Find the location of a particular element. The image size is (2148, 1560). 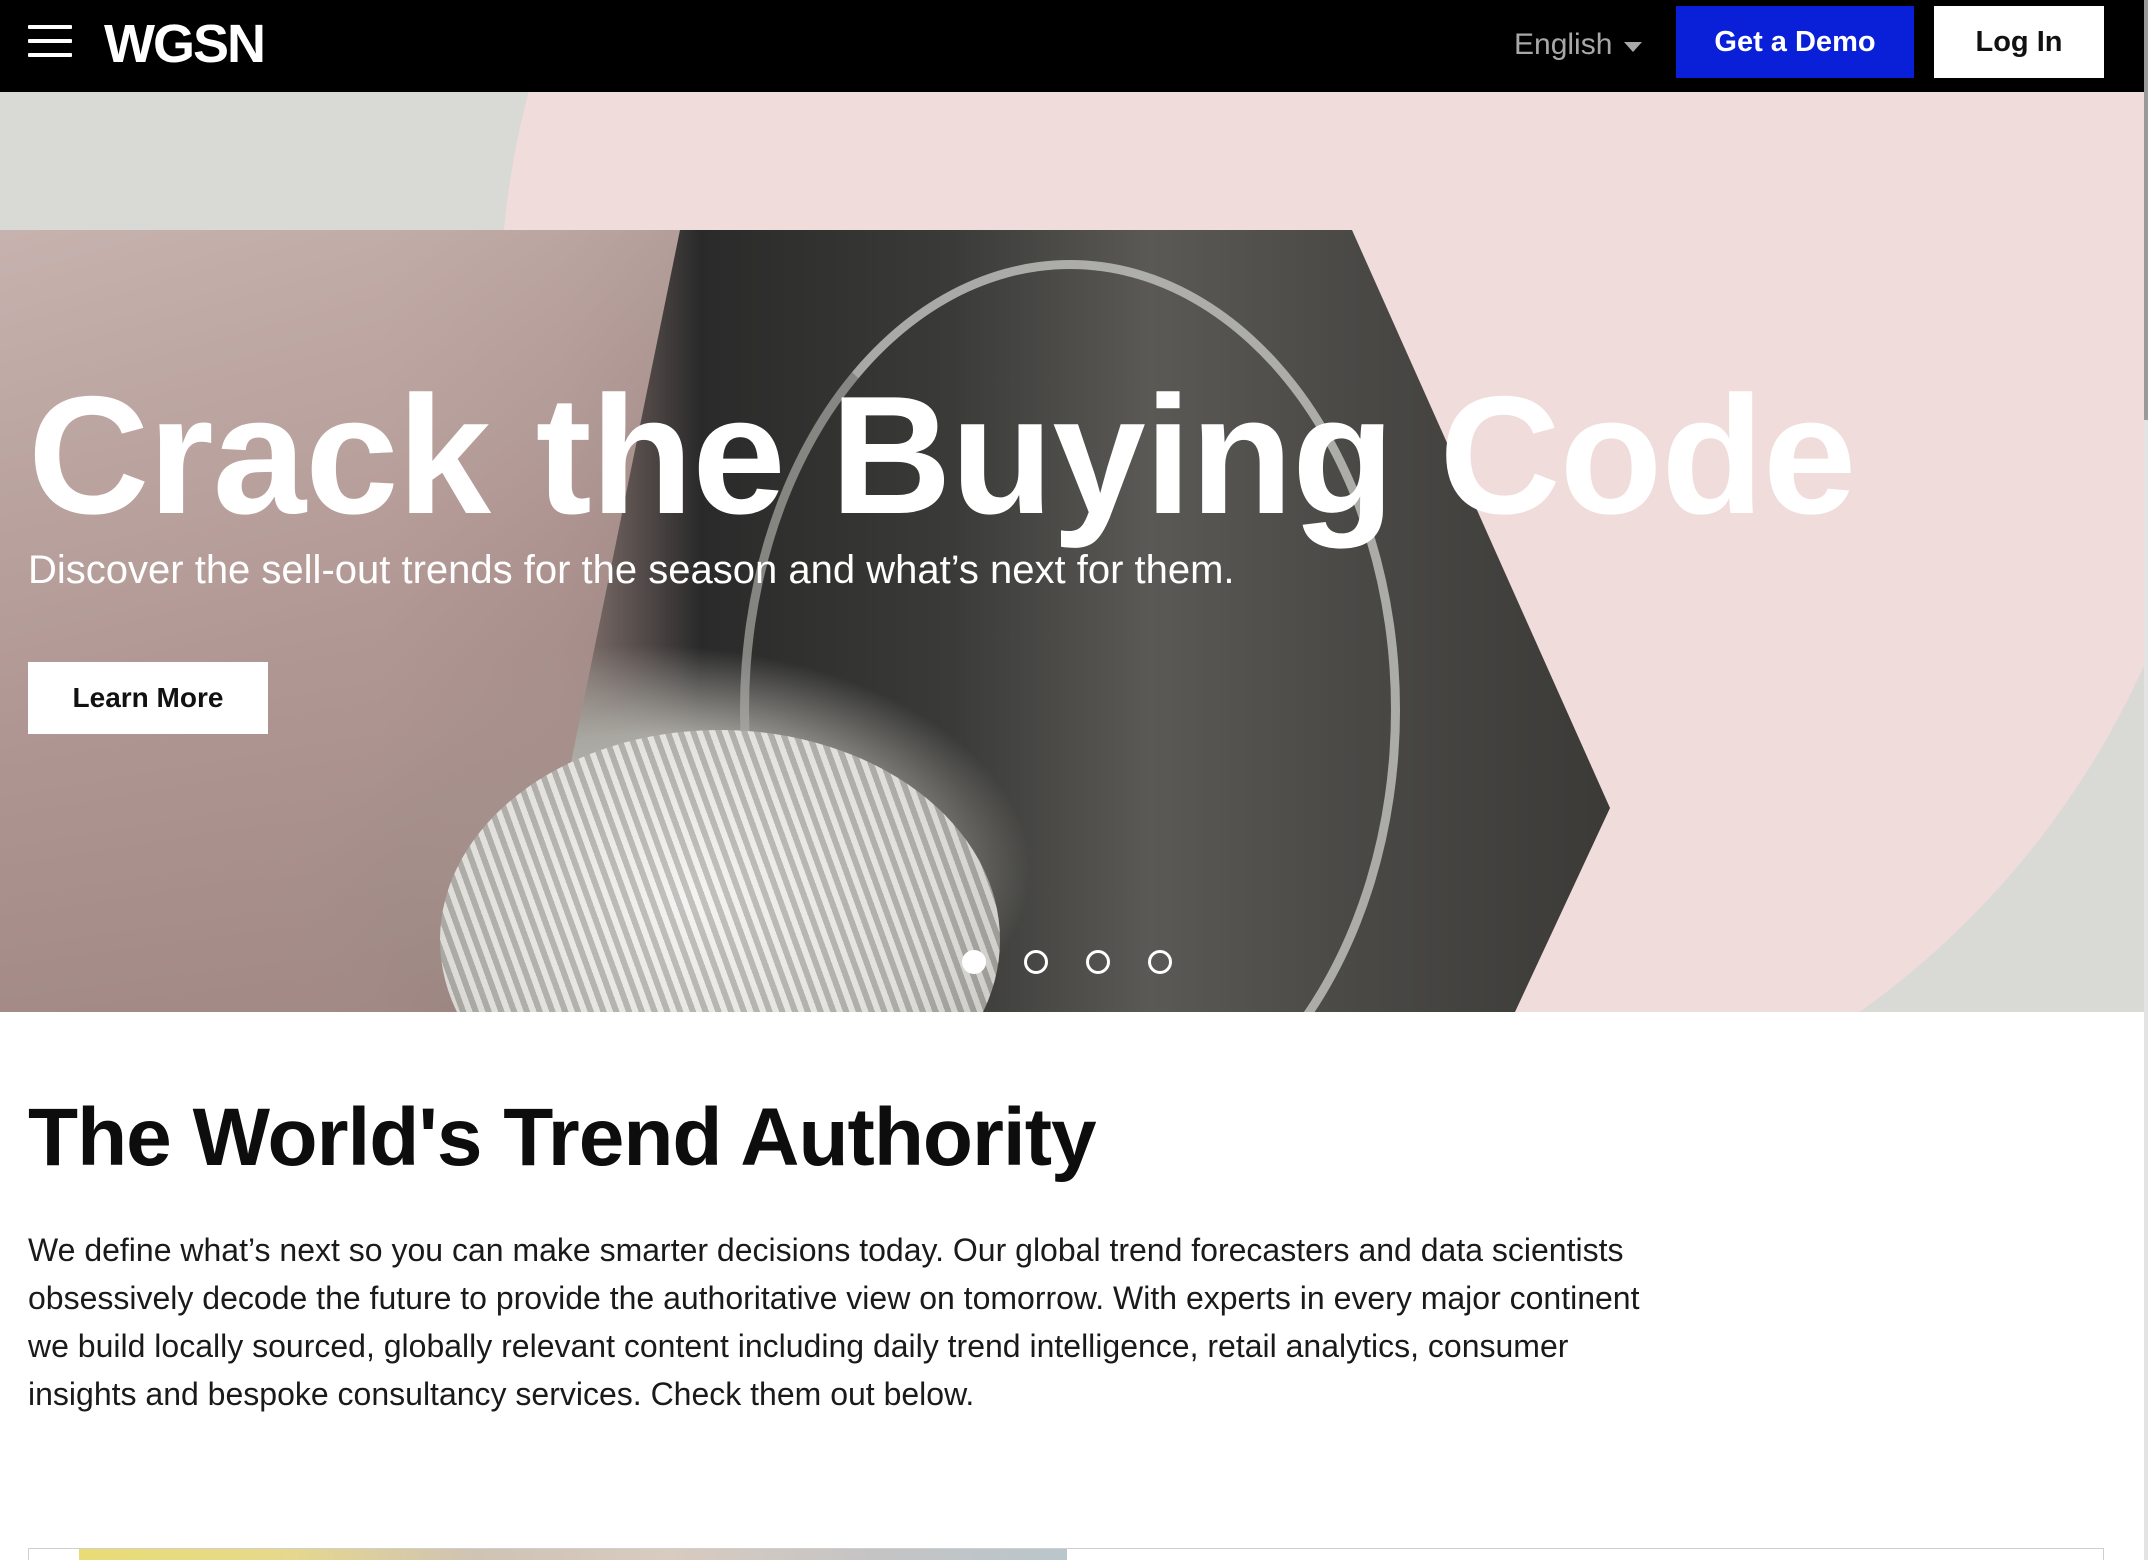

hamburger-menu-icon is located at coordinates (50, 41).